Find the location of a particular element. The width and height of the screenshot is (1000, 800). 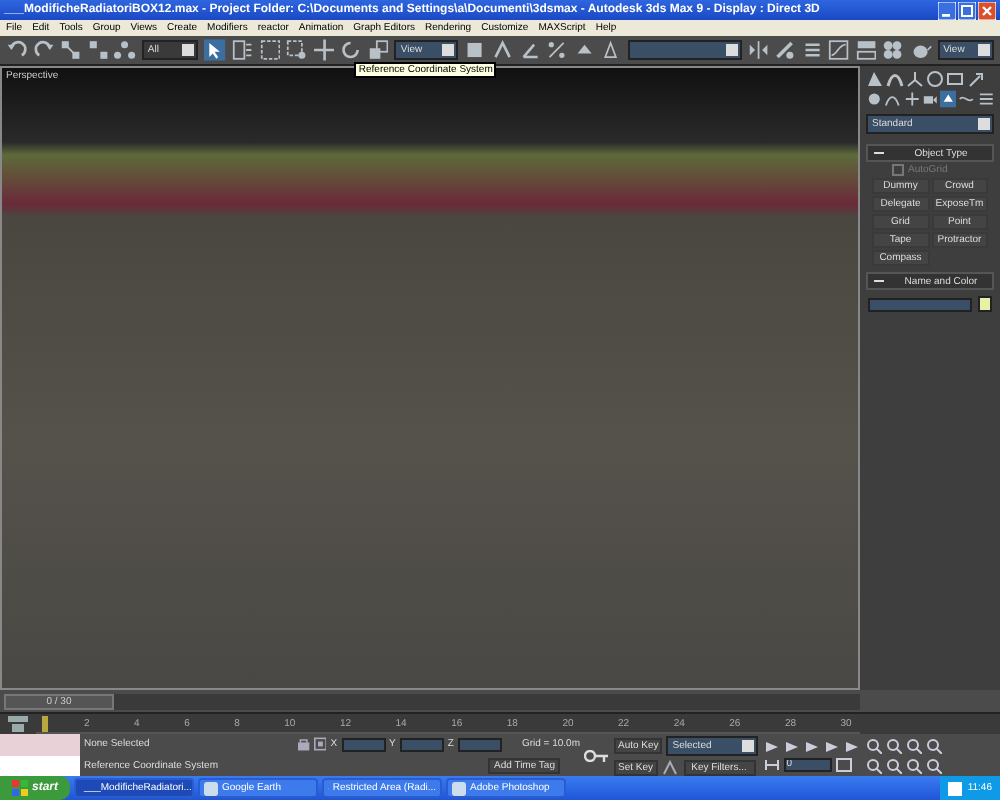

play-icon is located at coordinates (812, 746).